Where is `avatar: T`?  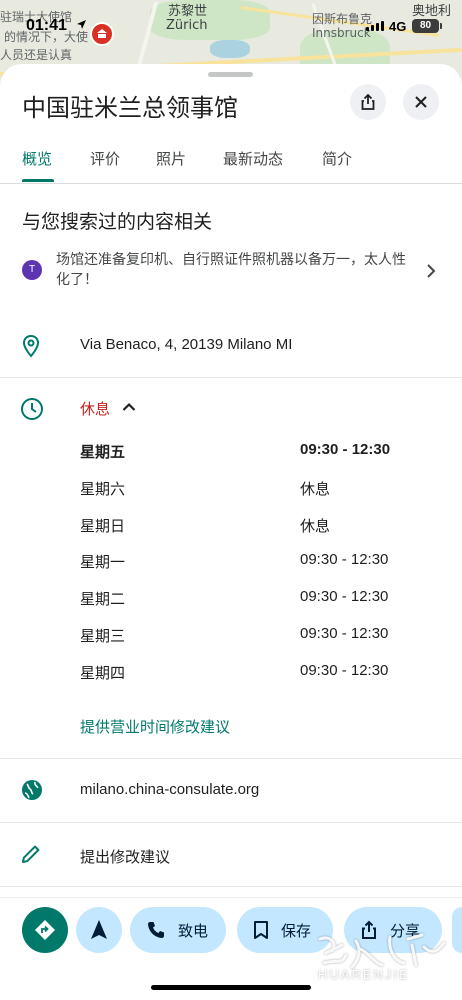
avatar: T is located at coordinates (32, 270).